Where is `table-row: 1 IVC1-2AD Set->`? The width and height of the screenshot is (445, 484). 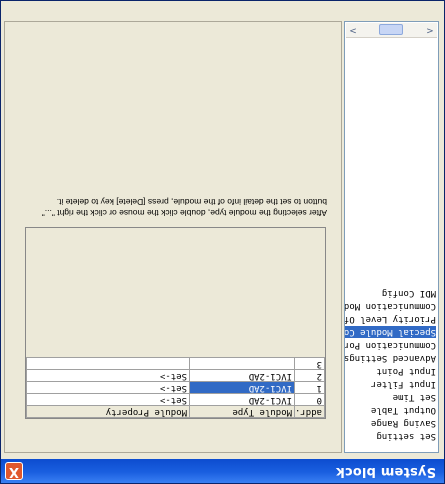
table-row: 1 IVC1-2AD Set-> is located at coordinates (175, 387).